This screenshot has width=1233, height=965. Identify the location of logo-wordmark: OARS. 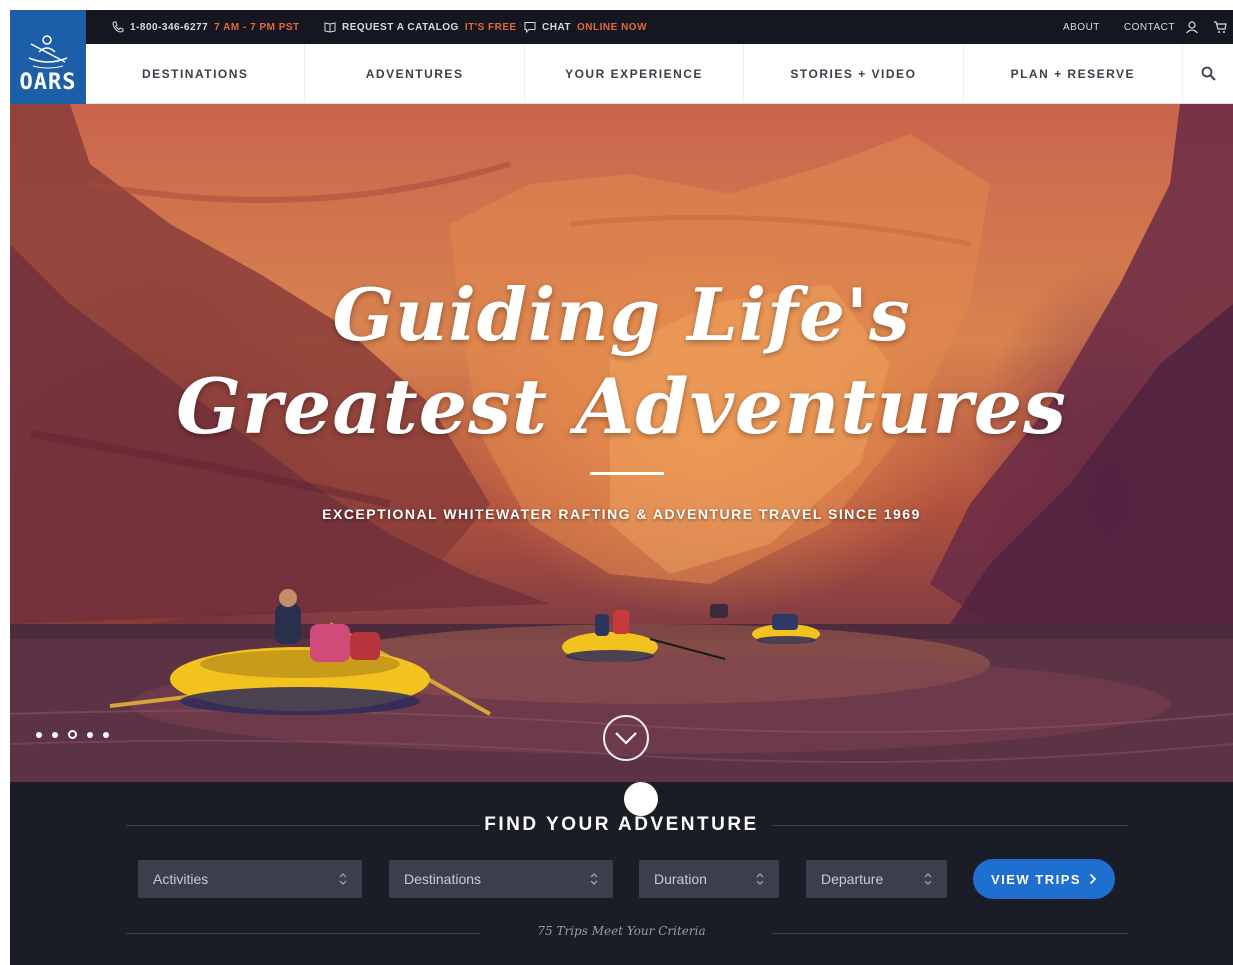
(48, 82).